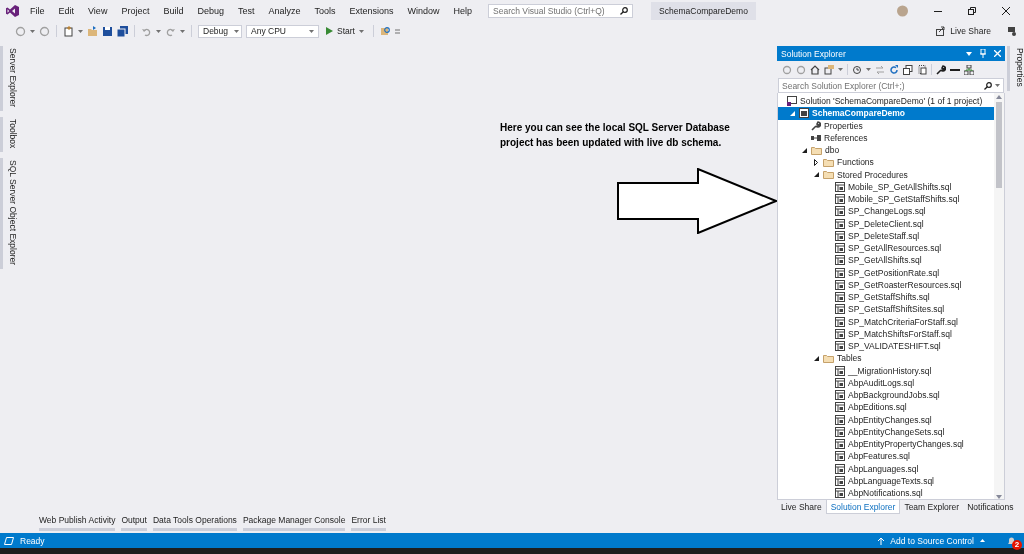 The height and width of the screenshot is (554, 1024). I want to click on tree-item: AbpNotifications.sql, so click(886, 493).